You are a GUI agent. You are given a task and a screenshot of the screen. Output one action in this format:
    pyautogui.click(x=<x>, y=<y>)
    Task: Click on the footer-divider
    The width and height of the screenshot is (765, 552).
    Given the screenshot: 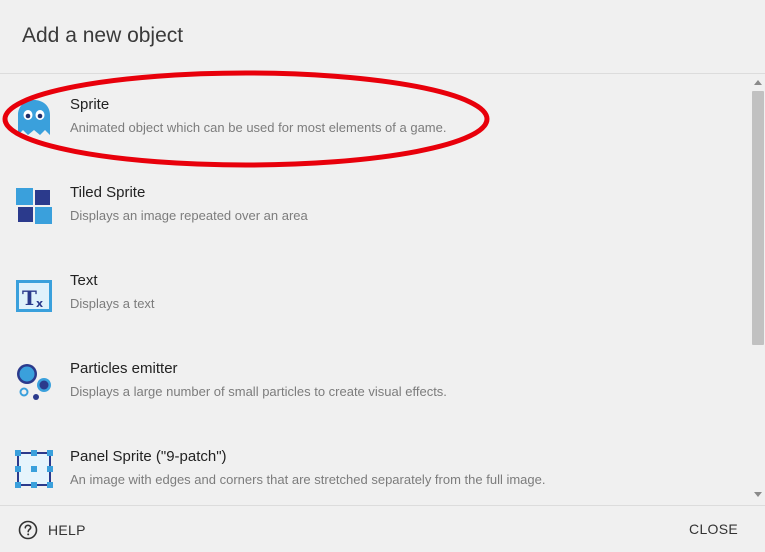 What is the action you would take?
    pyautogui.click(x=382, y=505)
    